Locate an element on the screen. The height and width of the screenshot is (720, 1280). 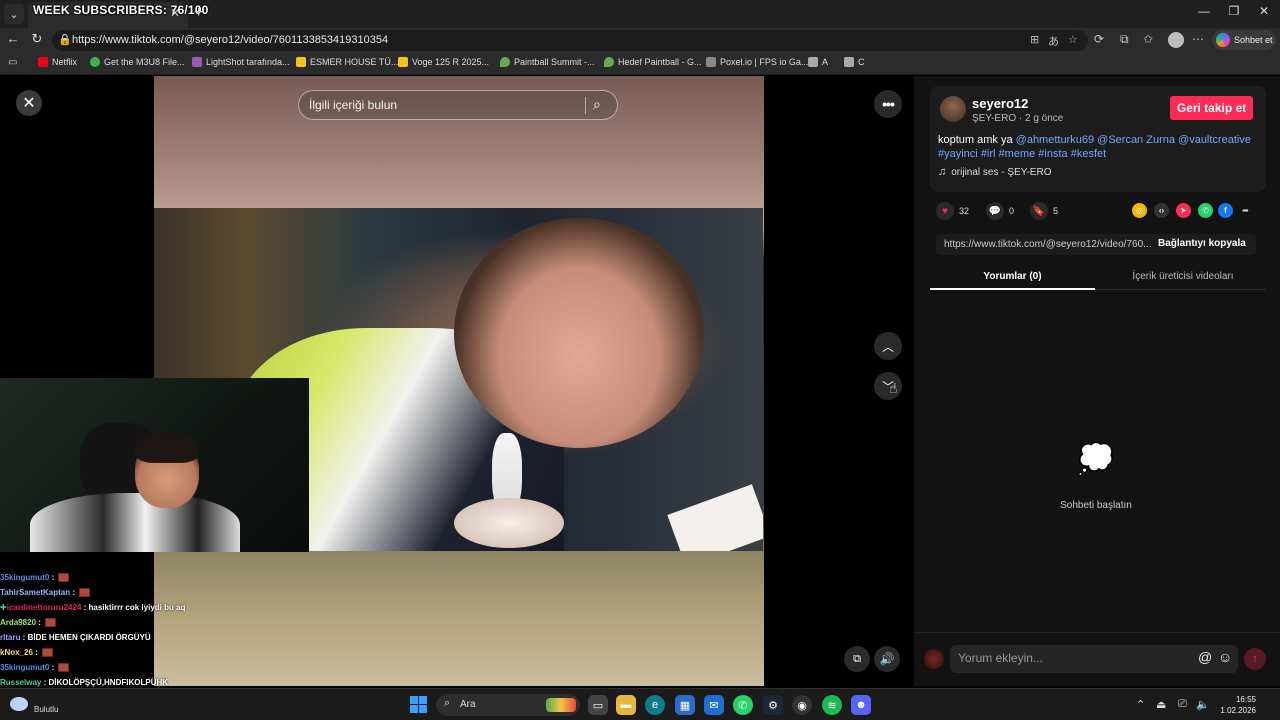
whatsapp-icon: ✆ is located at coordinates (1205, 210).